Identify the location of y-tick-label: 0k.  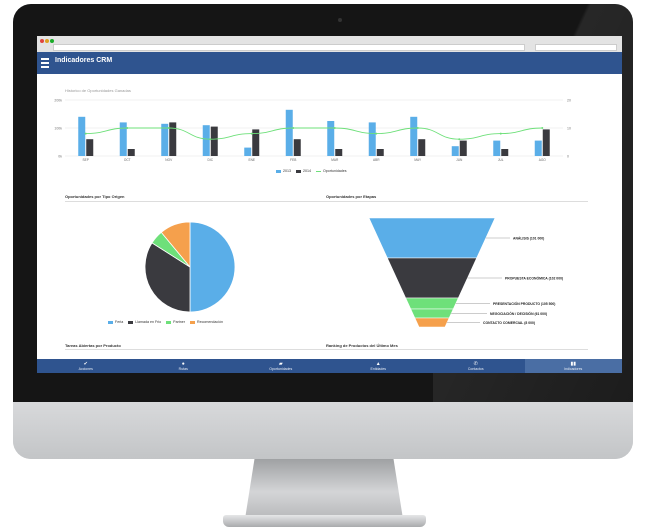
(60, 157).